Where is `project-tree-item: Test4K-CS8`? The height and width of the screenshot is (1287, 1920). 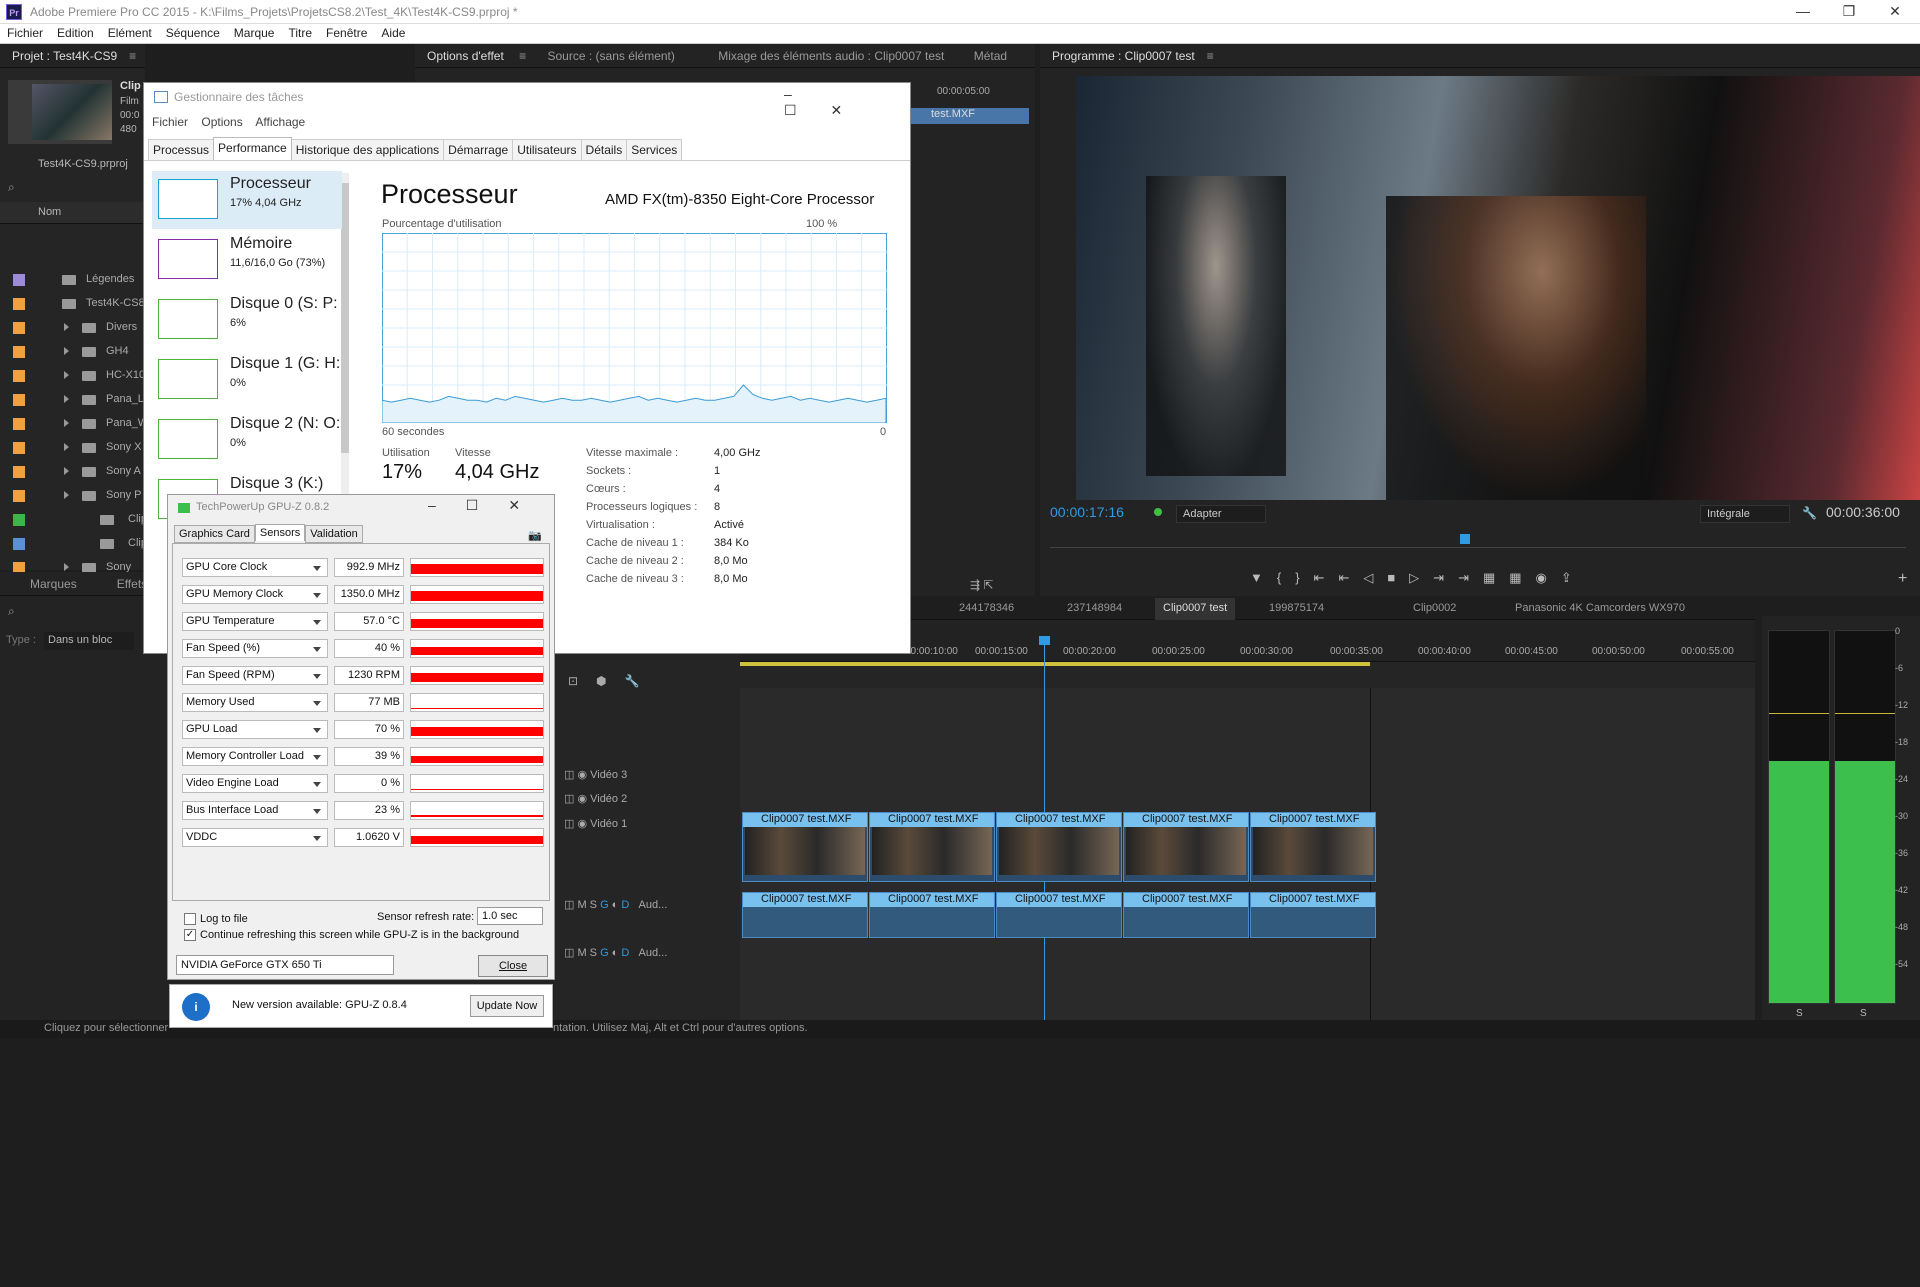 project-tree-item: Test4K-CS8 is located at coordinates (72, 304).